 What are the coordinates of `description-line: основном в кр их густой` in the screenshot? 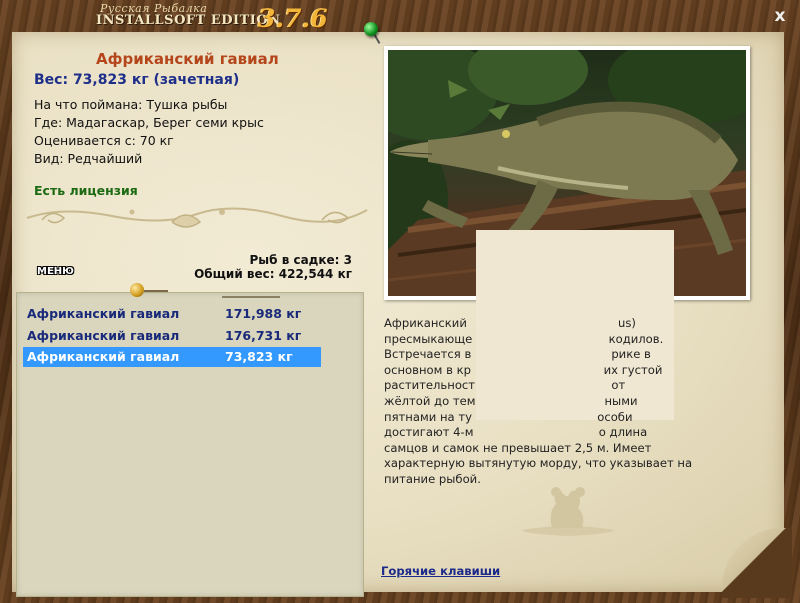 It's located at (523, 369).